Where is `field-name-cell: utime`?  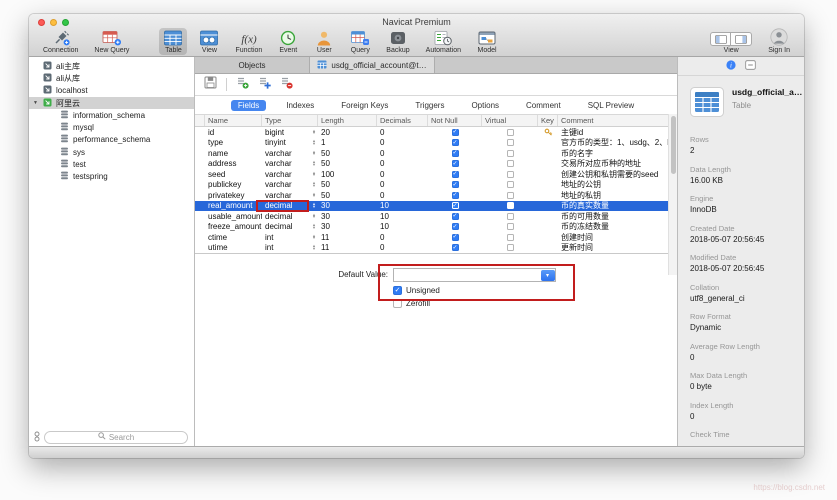 field-name-cell: utime is located at coordinates (233, 248).